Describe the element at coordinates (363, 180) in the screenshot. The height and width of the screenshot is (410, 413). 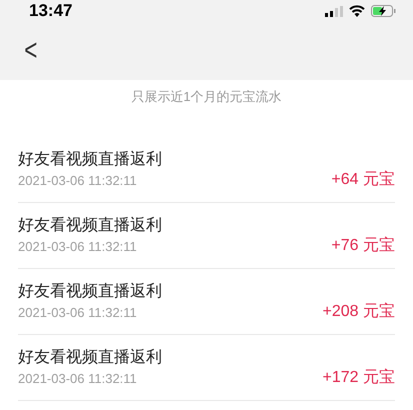
I see `record-amount: +64 元宝` at that location.